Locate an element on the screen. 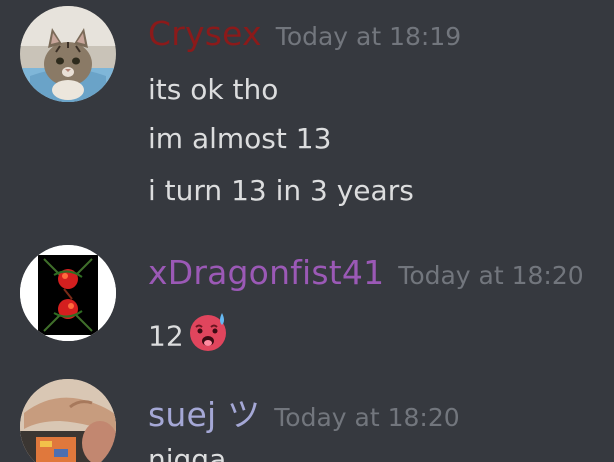 This screenshot has width=614, height=462. message-text: its ok tho is located at coordinates (213, 89).